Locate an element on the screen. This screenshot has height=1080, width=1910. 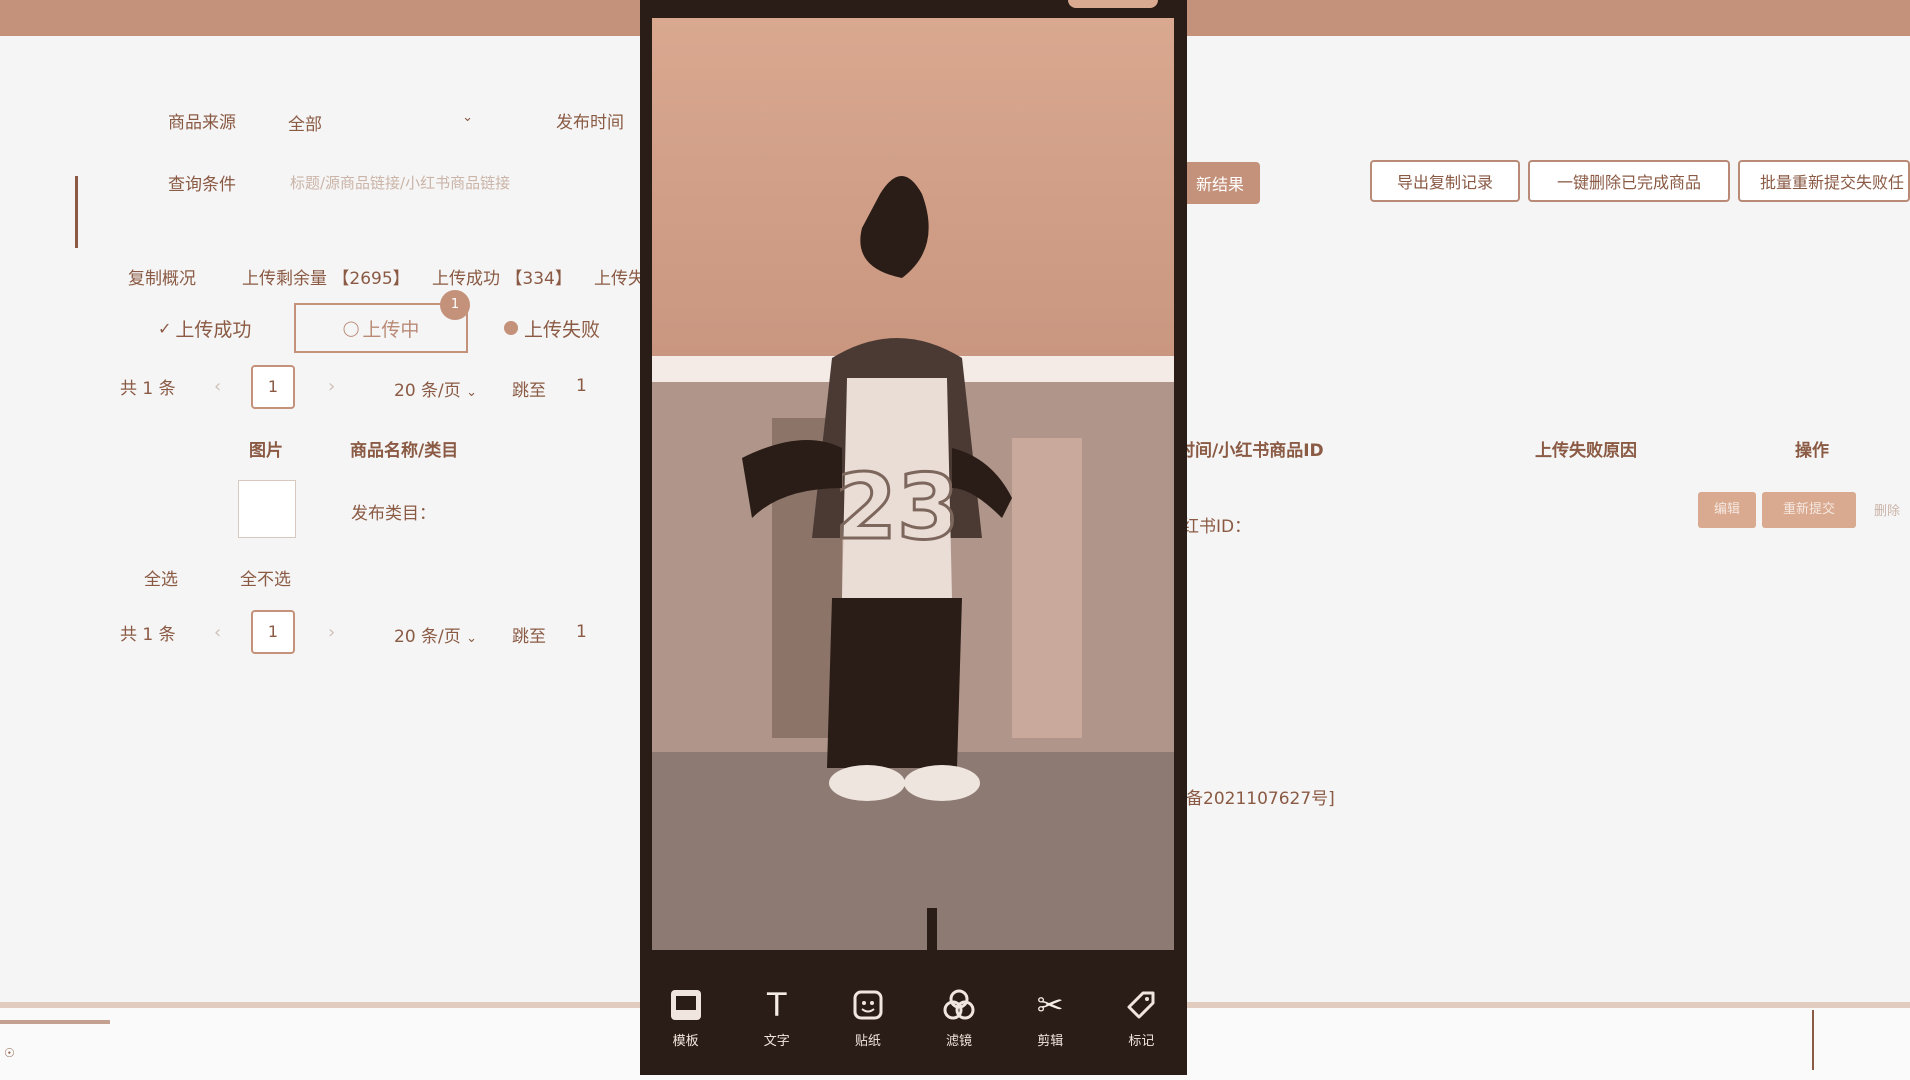
tool-label: 标记 is located at coordinates (1141, 1041).